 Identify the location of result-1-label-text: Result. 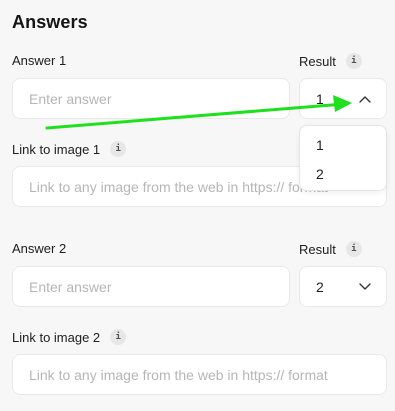
(317, 61).